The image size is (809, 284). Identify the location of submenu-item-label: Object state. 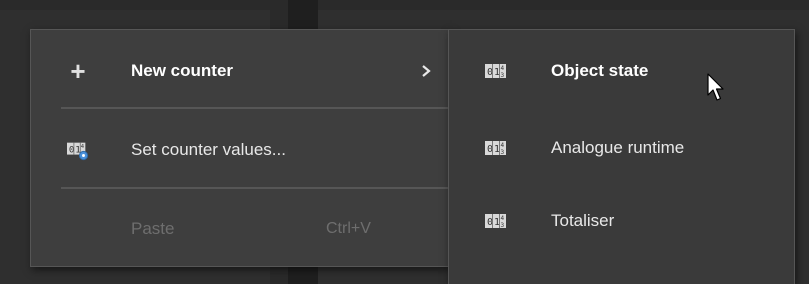
(600, 70).